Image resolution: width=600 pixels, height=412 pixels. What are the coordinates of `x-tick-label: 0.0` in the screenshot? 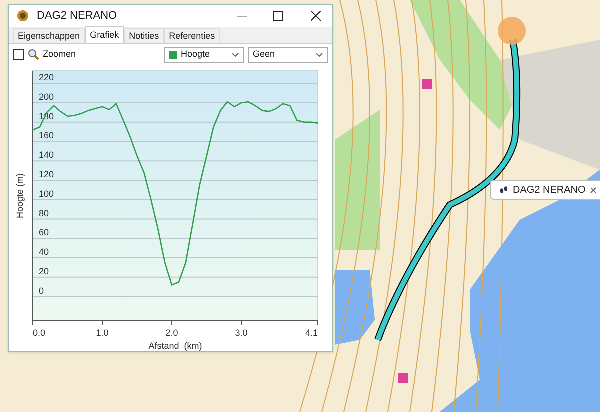 It's located at (39, 333).